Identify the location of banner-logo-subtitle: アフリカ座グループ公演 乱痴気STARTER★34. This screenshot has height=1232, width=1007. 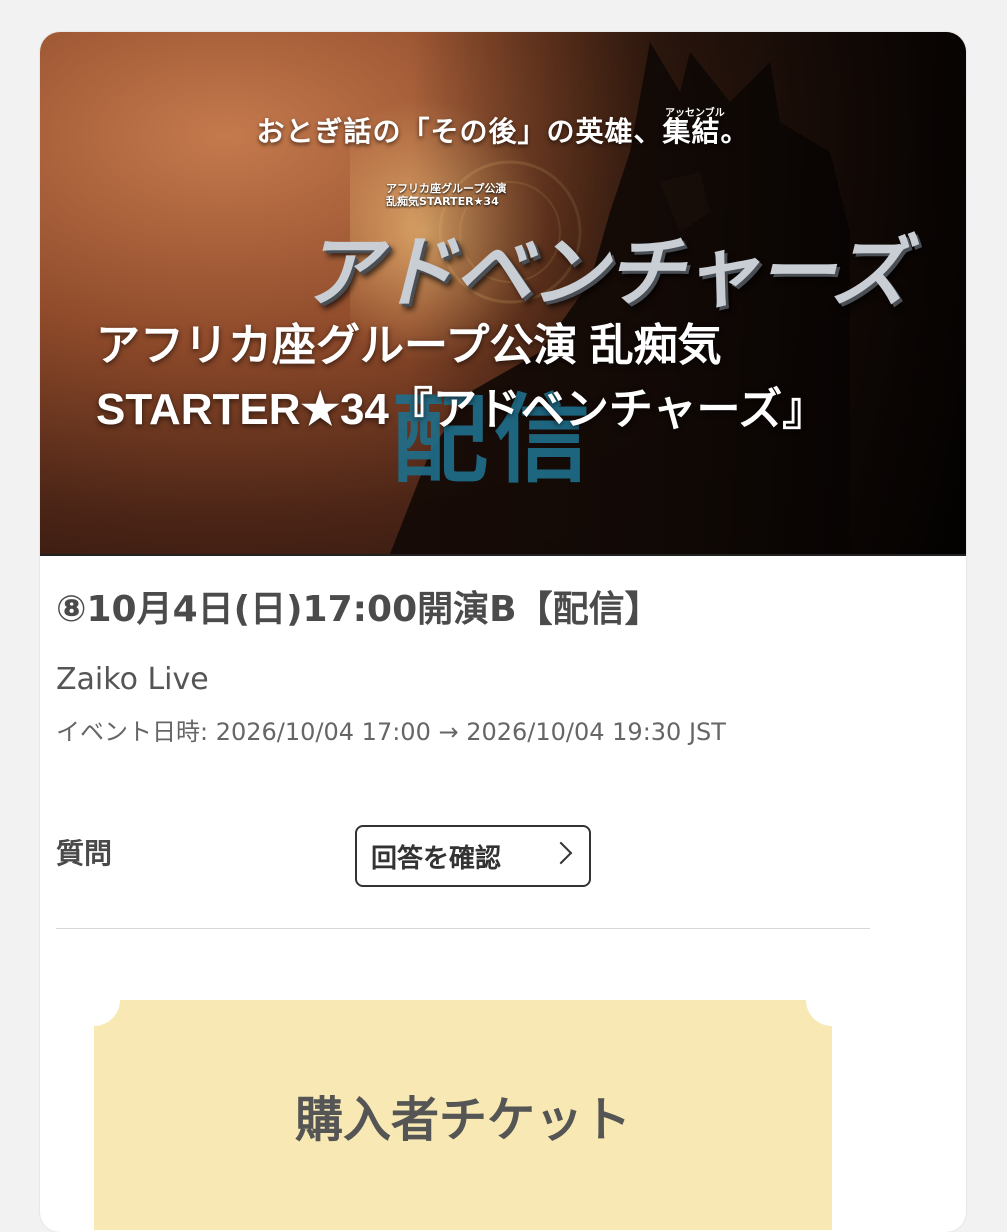
(446, 195).